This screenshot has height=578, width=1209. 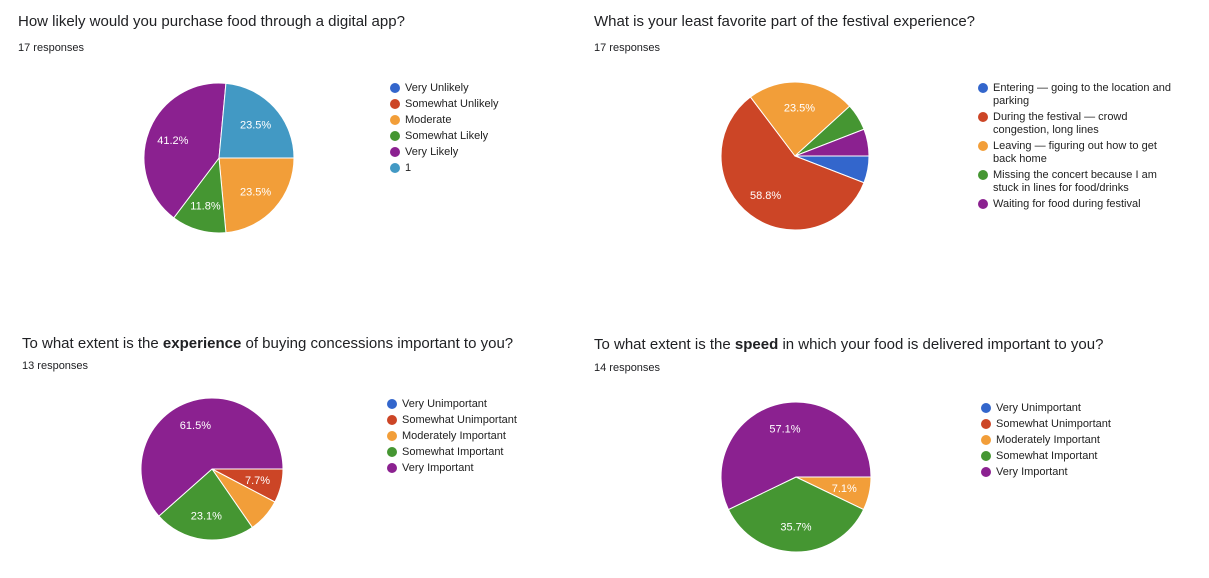 I want to click on legend-label: Very Unlikely, so click(x=437, y=88).